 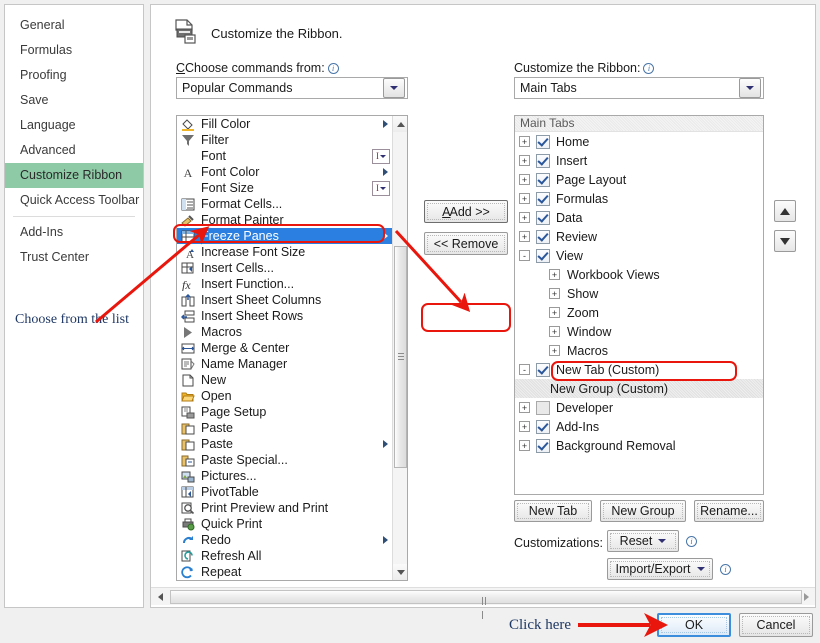 What do you see at coordinates (639, 179) in the screenshot?
I see `tree-row: + Page Layout` at bounding box center [639, 179].